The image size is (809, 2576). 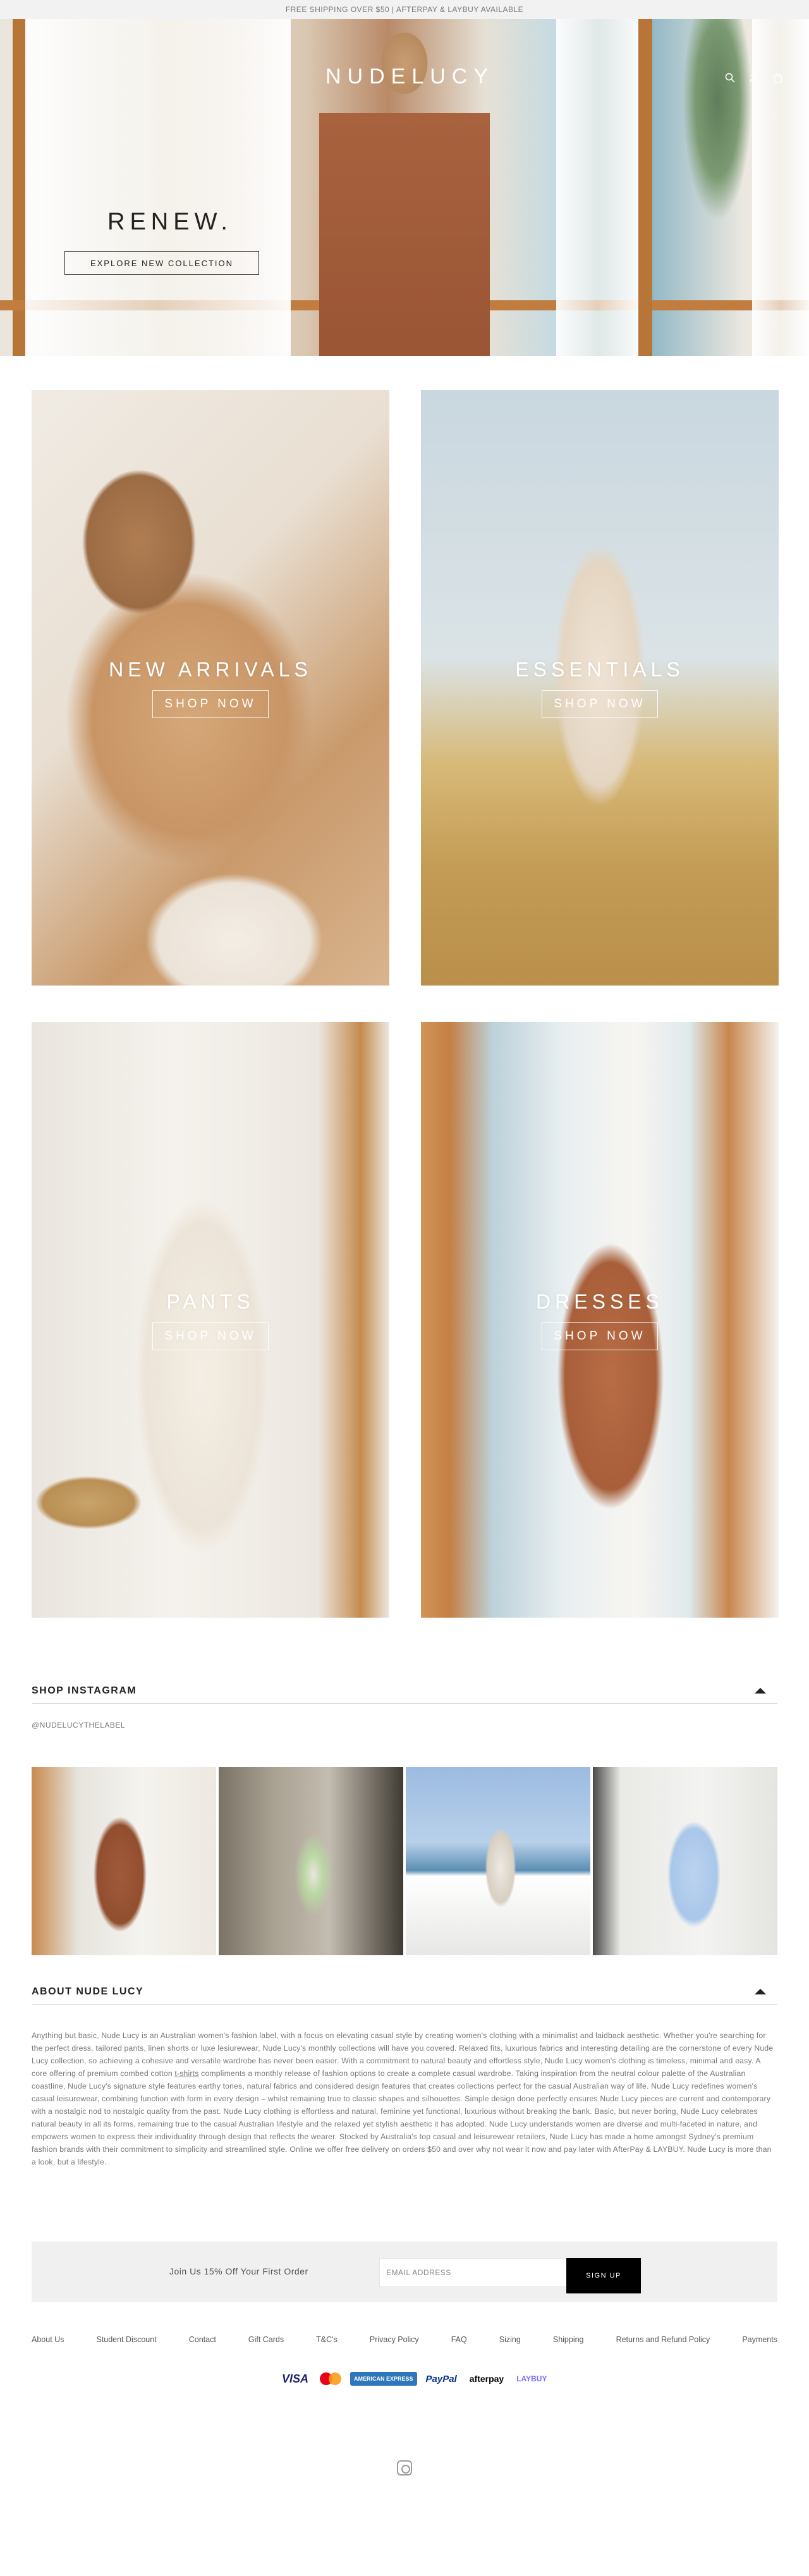 I want to click on footer-link-privacy-policy: Privacy Policy, so click(x=394, y=2339).